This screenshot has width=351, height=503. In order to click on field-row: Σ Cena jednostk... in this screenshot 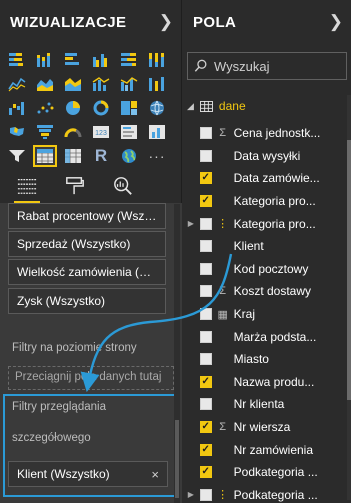, I will do `click(267, 133)`.